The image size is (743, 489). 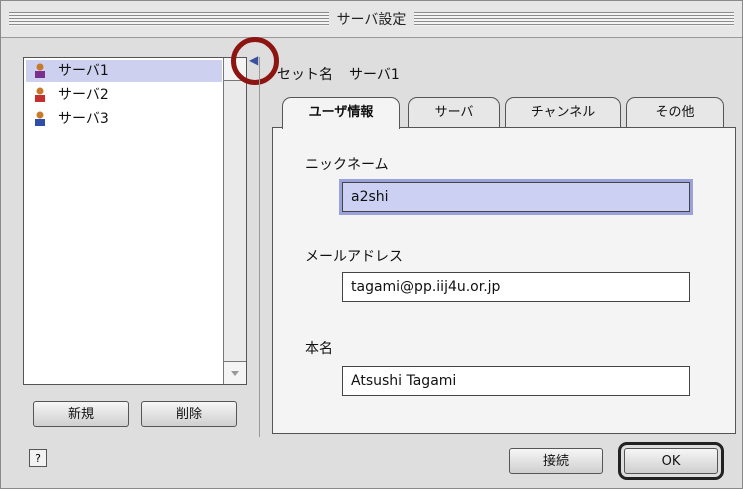 I want to click on new-button: 新規, so click(x=81, y=414).